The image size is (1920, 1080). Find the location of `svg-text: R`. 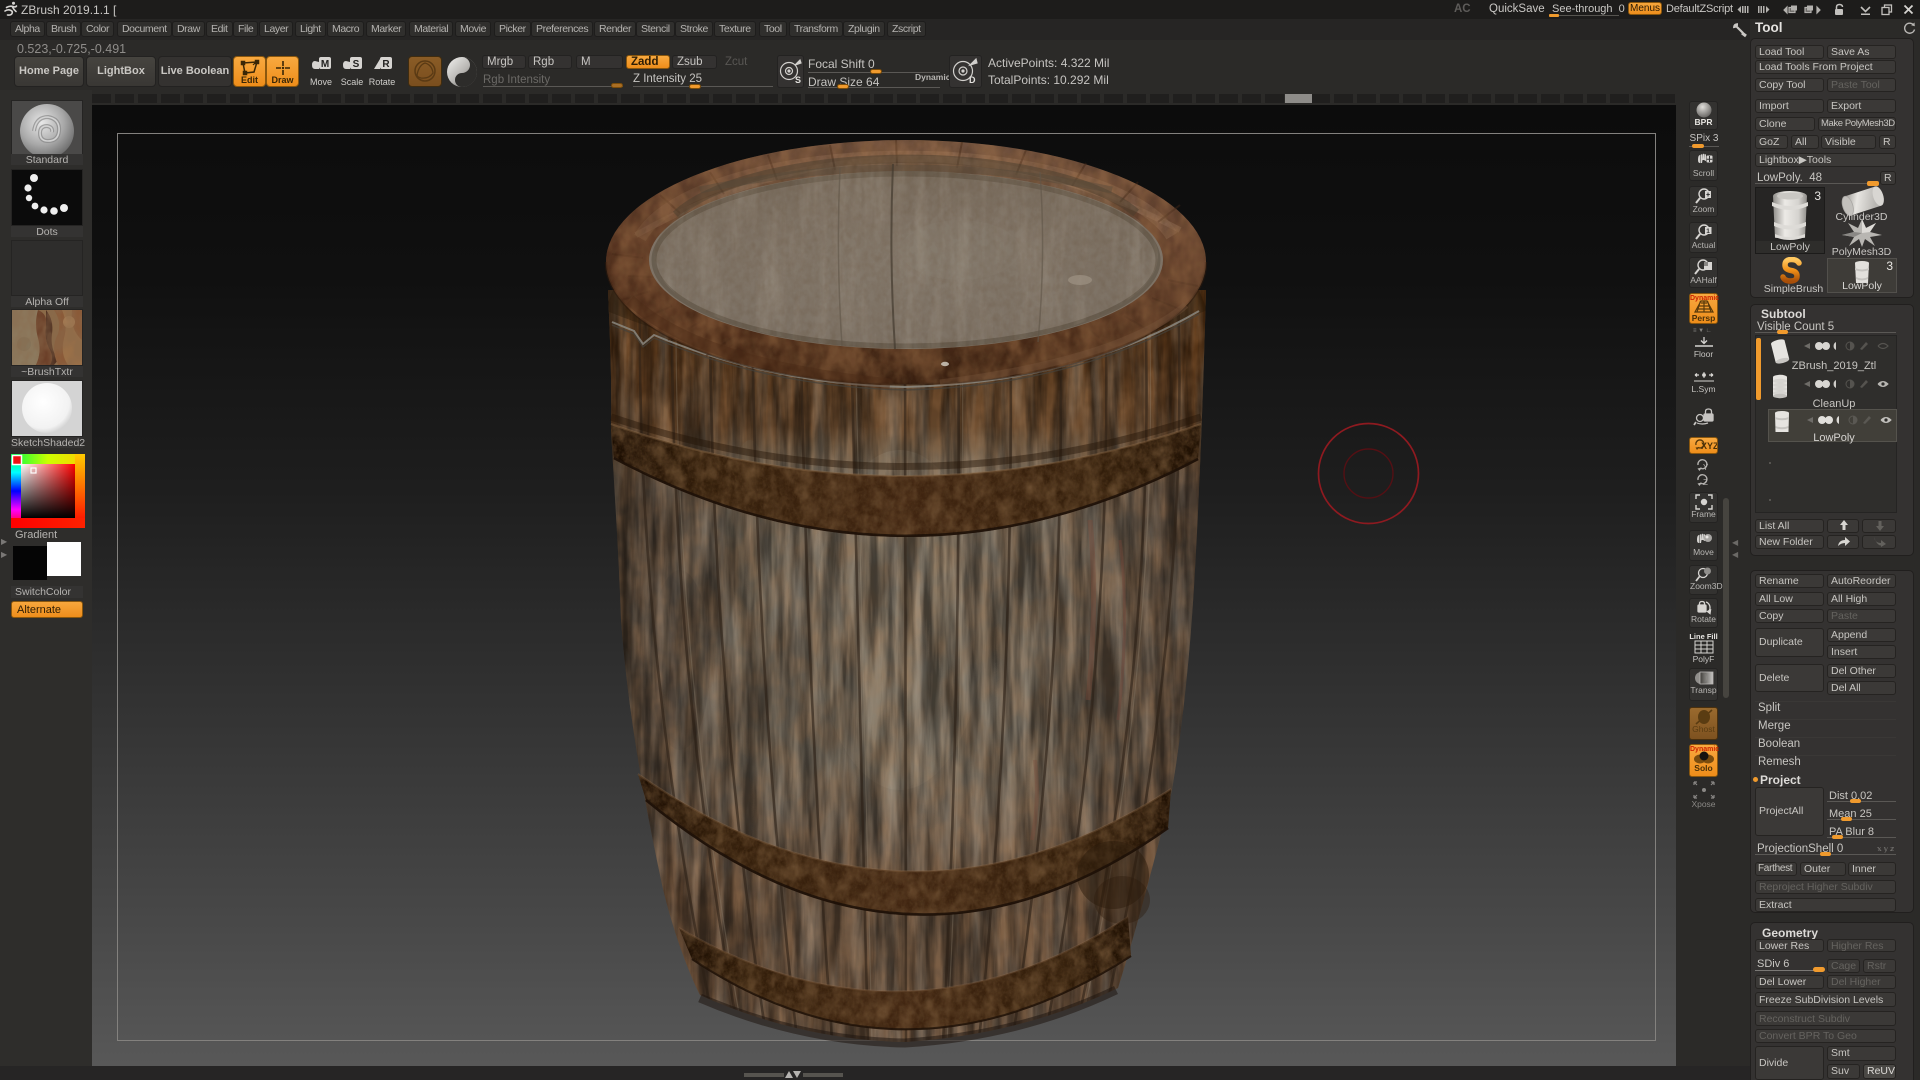

svg-text: R is located at coordinates (386, 64).